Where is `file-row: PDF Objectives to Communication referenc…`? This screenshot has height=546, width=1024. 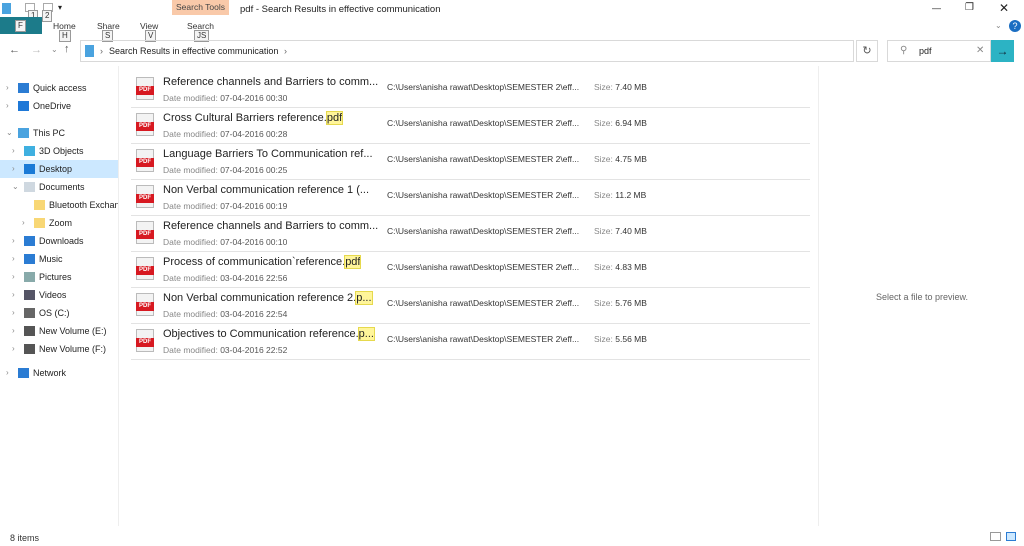
file-row: PDF Objectives to Communication referenc… is located at coordinates (470, 342).